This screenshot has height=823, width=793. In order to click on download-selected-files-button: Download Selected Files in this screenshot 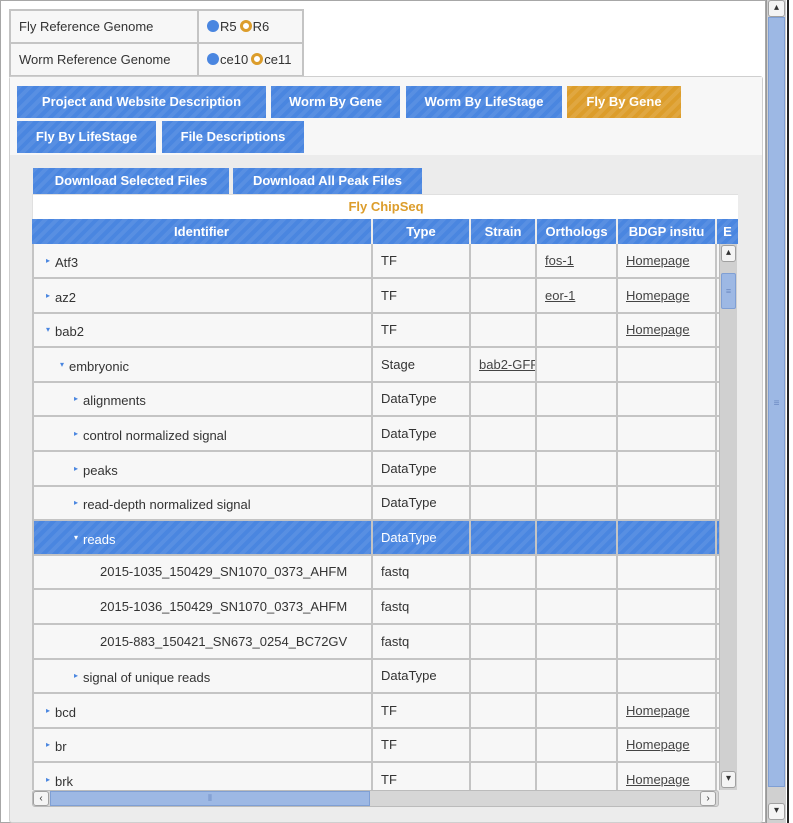, I will do `click(131, 181)`.